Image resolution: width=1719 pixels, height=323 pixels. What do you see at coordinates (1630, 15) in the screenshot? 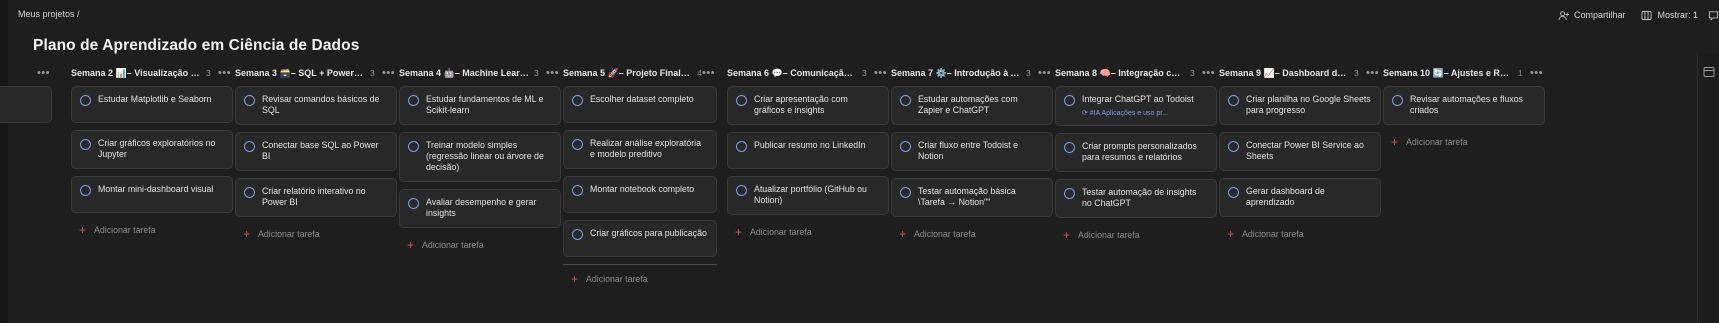
I see `top-actions: Compartilhar Mostrar: 1` at bounding box center [1630, 15].